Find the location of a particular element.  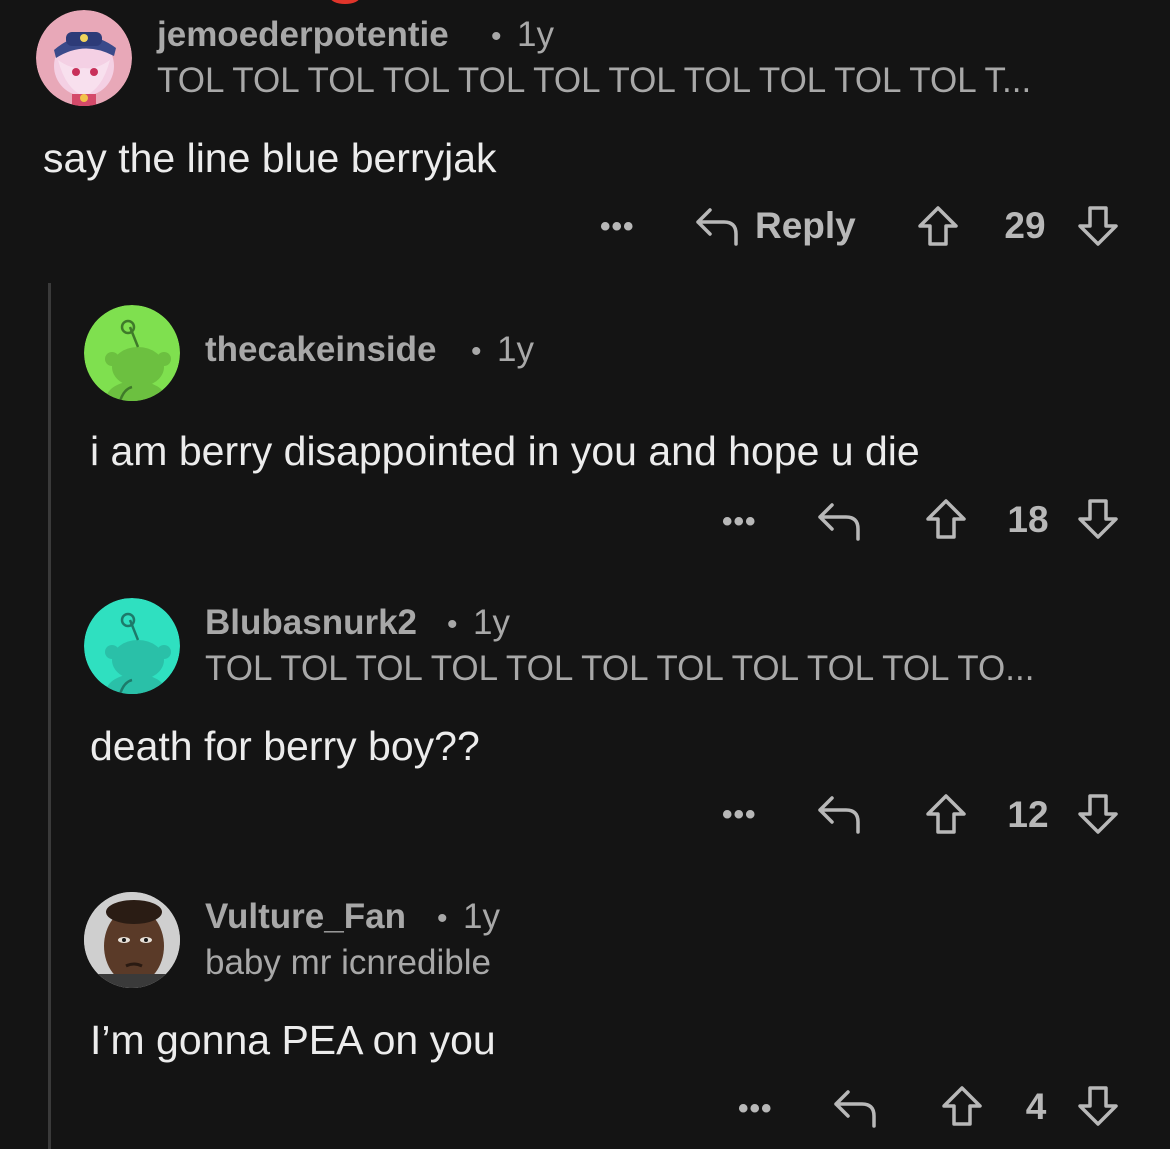

user-flair: baby mr icnredible is located at coordinates (348, 962).